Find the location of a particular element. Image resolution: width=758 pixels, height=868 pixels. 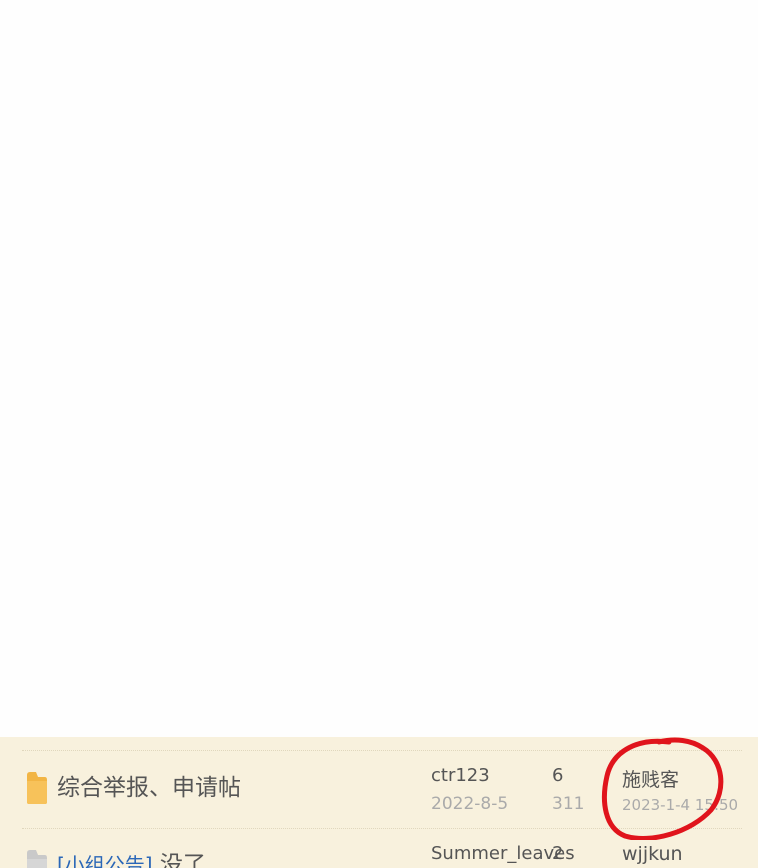

thread-author: ctr123 is located at coordinates (460, 775).